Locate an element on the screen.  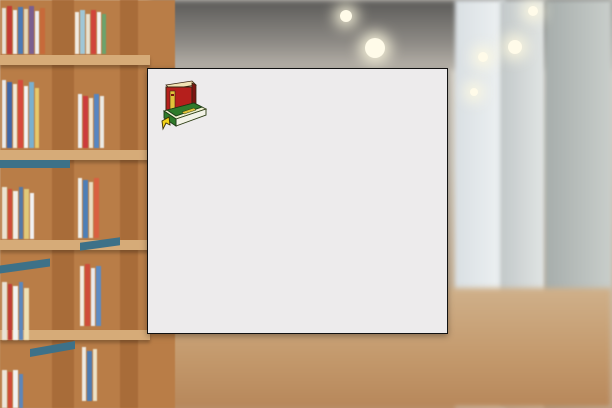
stacked-books-icon is located at coordinates (184, 107).